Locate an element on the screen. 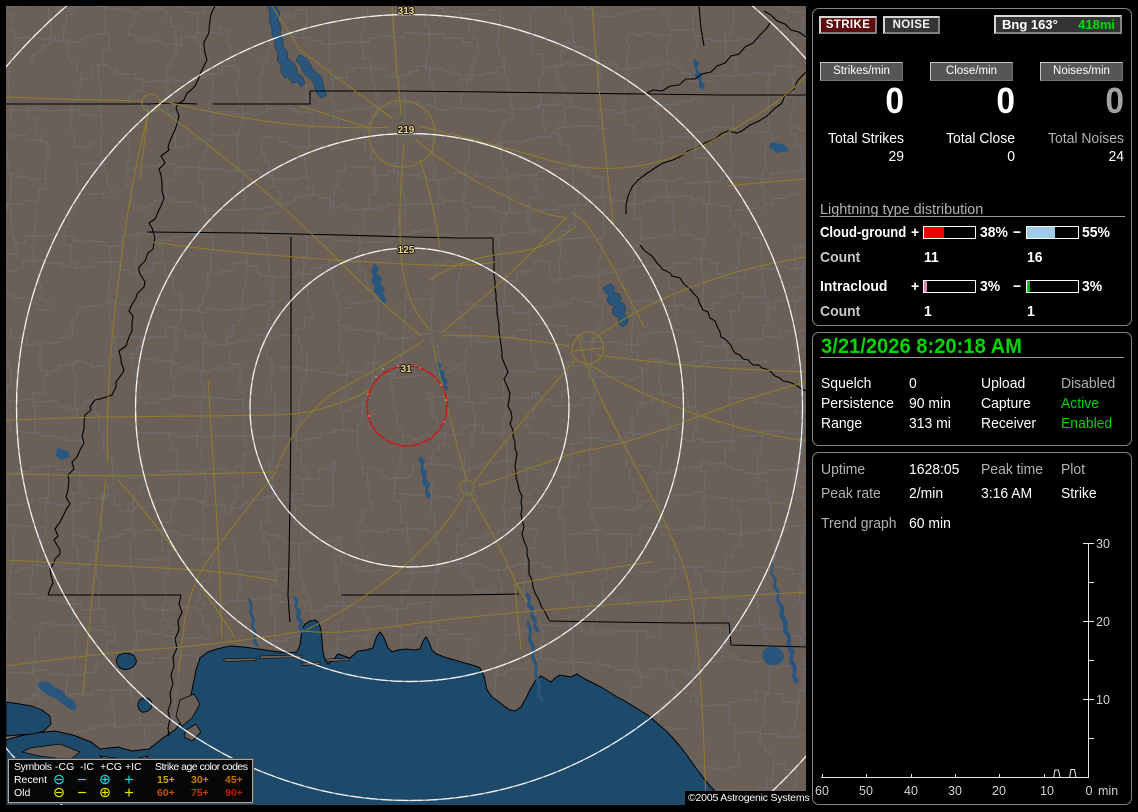 This screenshot has height=812, width=1138. svg-text: Recent is located at coordinates (30, 780).